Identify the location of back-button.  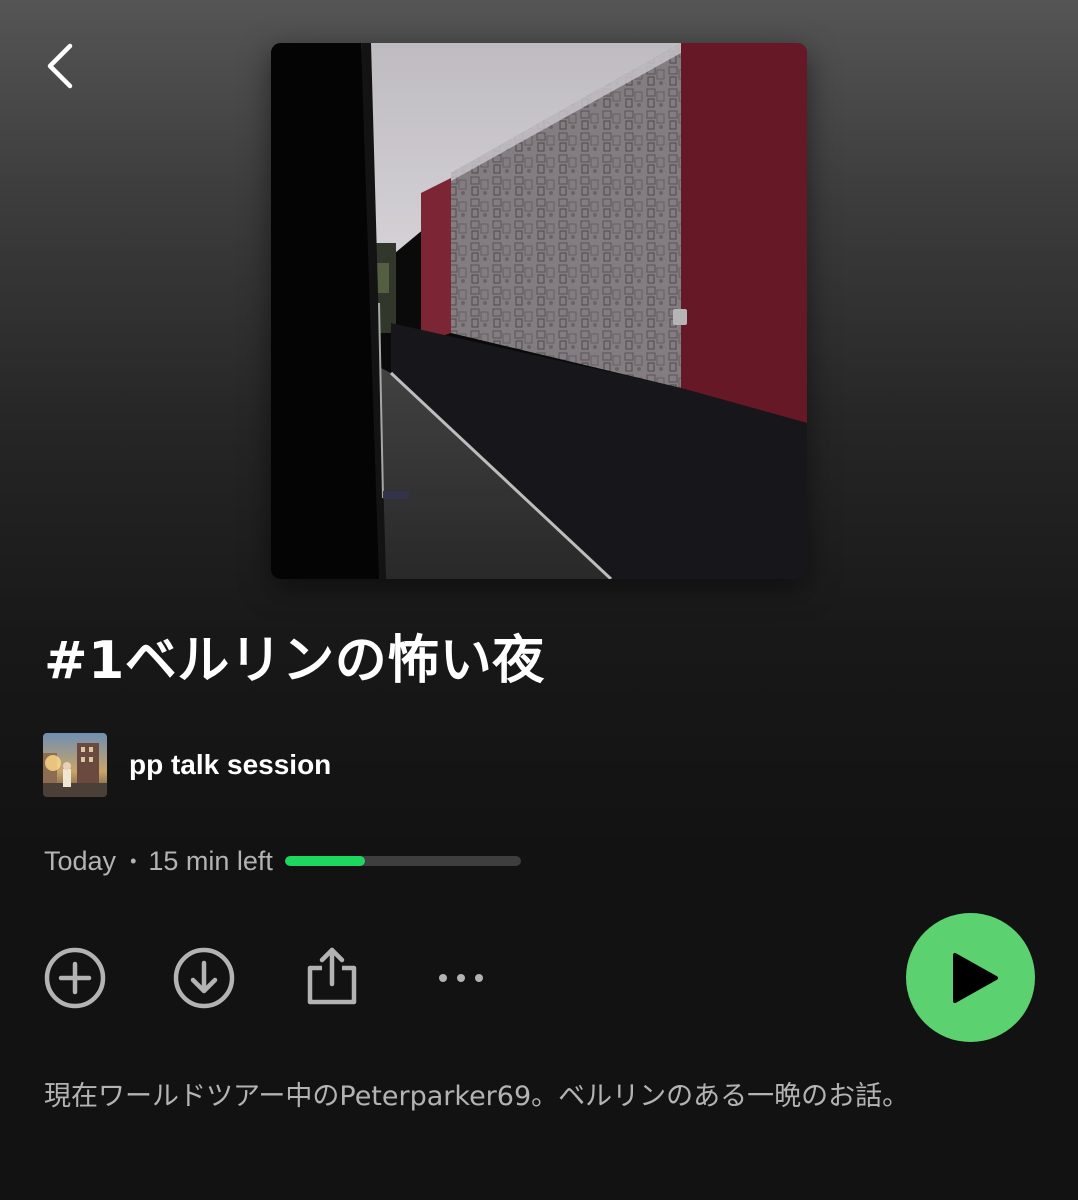
(64, 66).